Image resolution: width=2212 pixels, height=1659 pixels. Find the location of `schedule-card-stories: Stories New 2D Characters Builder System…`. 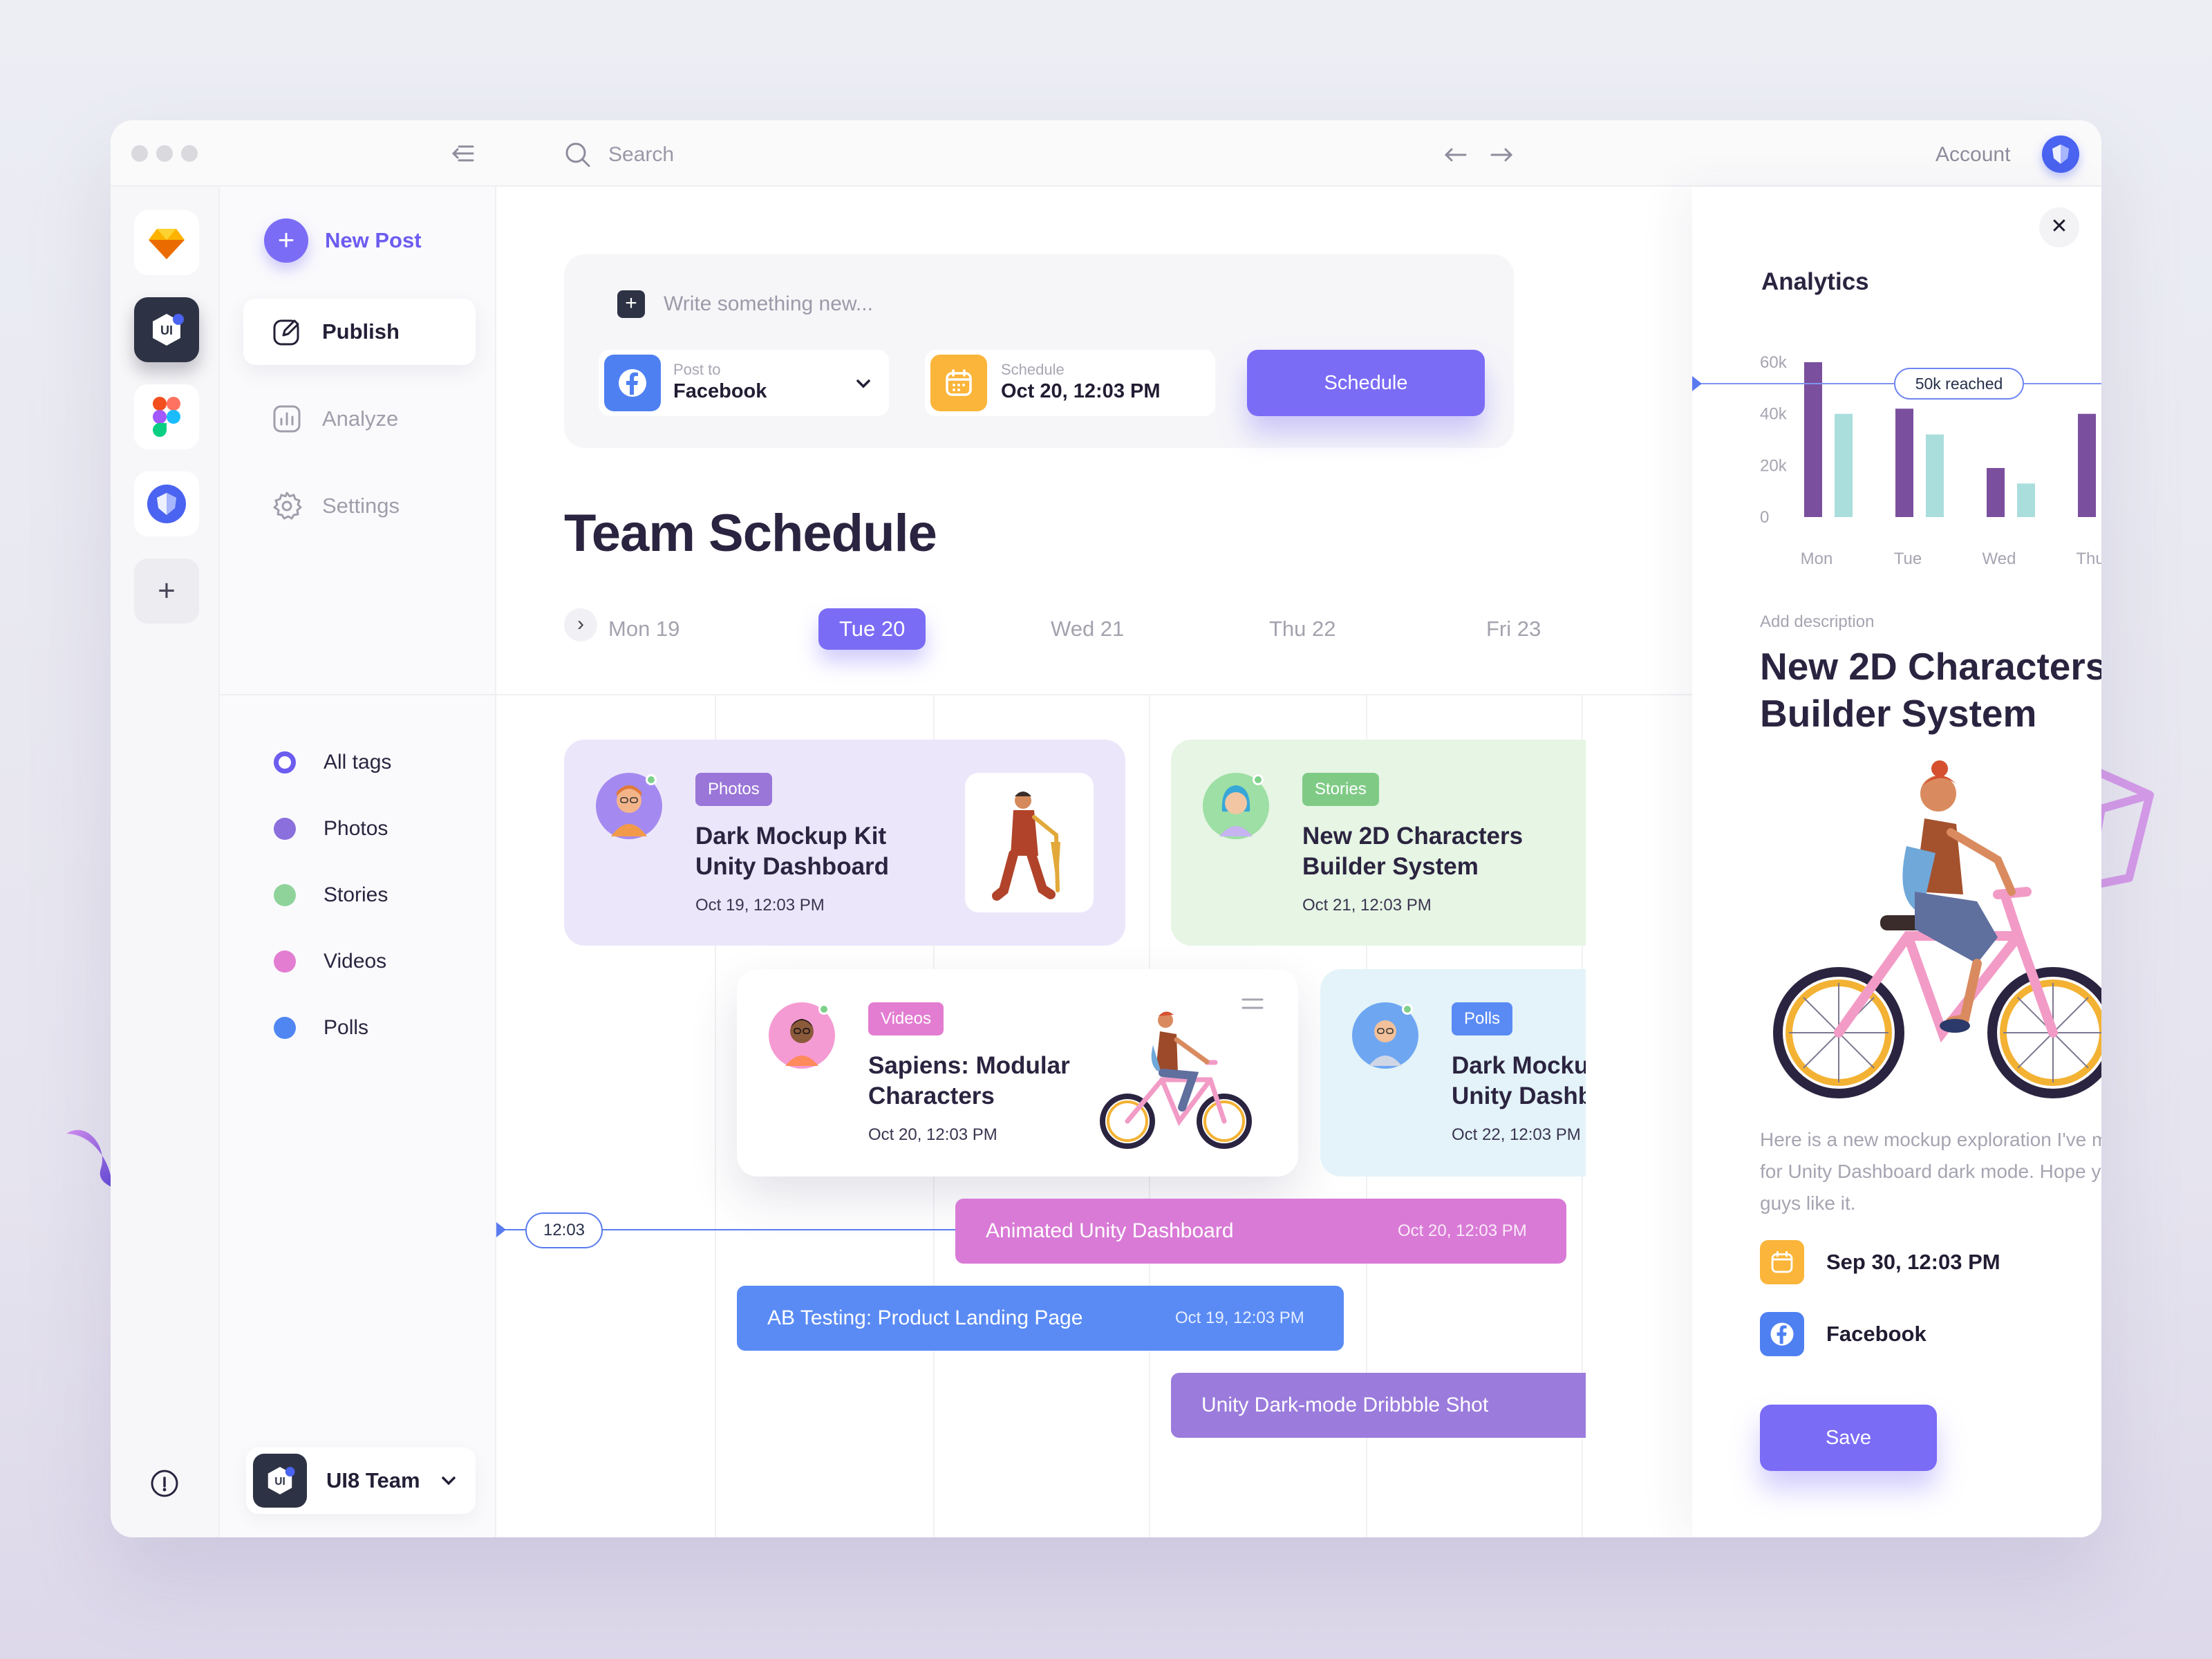

schedule-card-stories: Stories New 2D Characters Builder System… is located at coordinates (1378, 843).